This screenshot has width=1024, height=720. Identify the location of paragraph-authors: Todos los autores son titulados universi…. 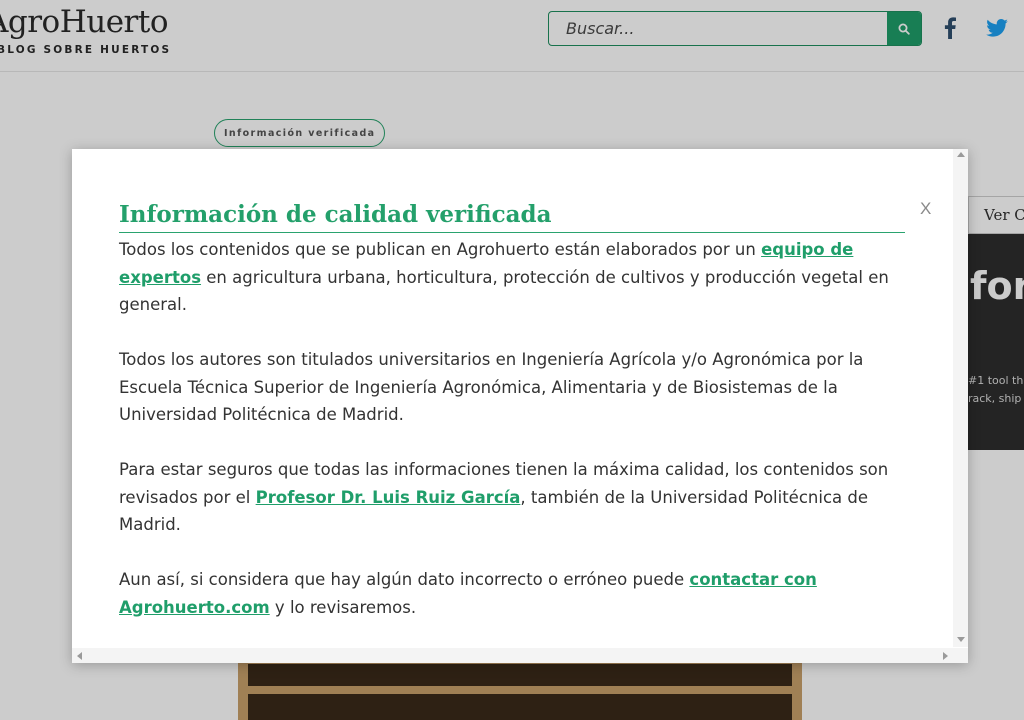
(491, 387).